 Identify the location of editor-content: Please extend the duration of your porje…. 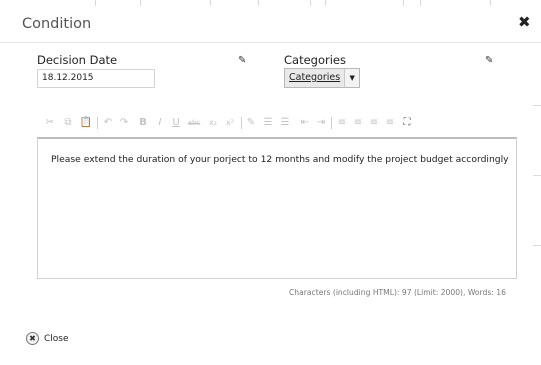
(280, 159).